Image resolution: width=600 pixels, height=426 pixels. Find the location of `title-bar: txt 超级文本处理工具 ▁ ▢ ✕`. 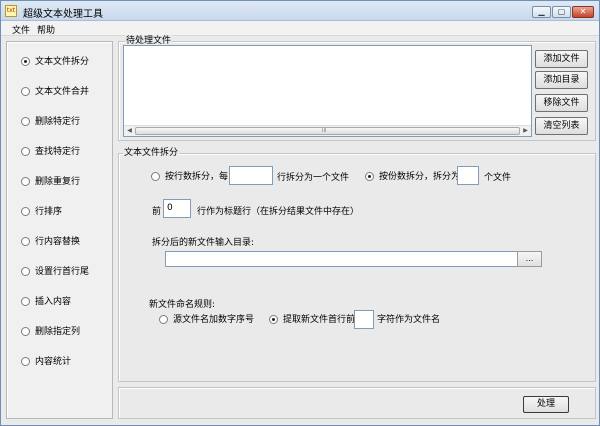

title-bar: txt 超级文本处理工具 ▁ ▢ ✕ is located at coordinates (300, 11).